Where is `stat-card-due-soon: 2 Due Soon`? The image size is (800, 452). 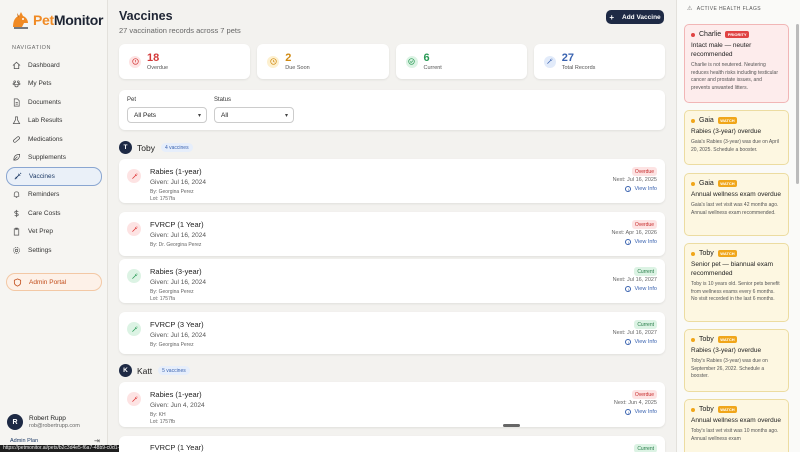 stat-card-due-soon: 2 Due Soon is located at coordinates (323, 61).